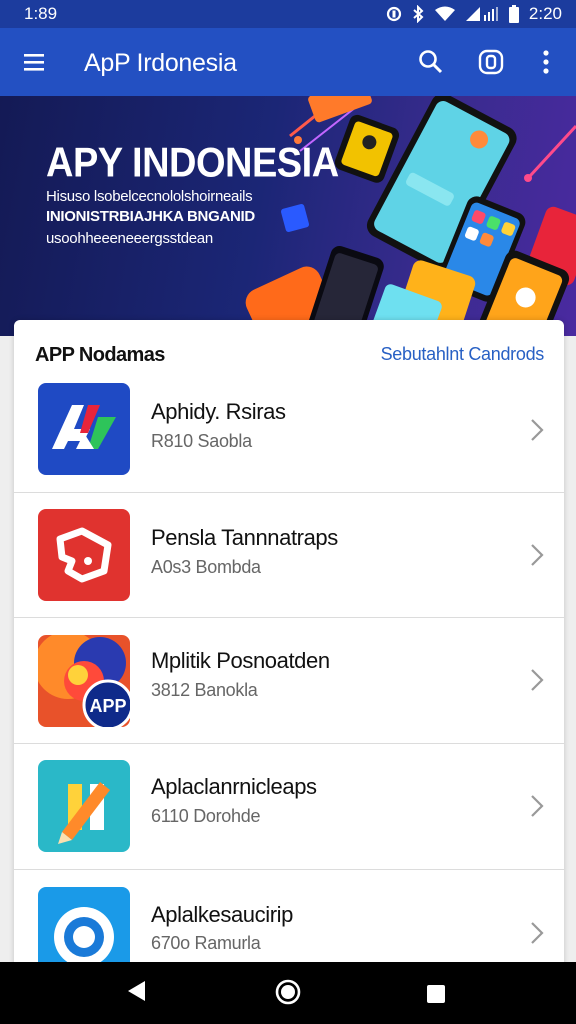 This screenshot has height=1024, width=576. Describe the element at coordinates (288, 62) in the screenshot. I see `app-bar: ApP Irdonesia` at that location.